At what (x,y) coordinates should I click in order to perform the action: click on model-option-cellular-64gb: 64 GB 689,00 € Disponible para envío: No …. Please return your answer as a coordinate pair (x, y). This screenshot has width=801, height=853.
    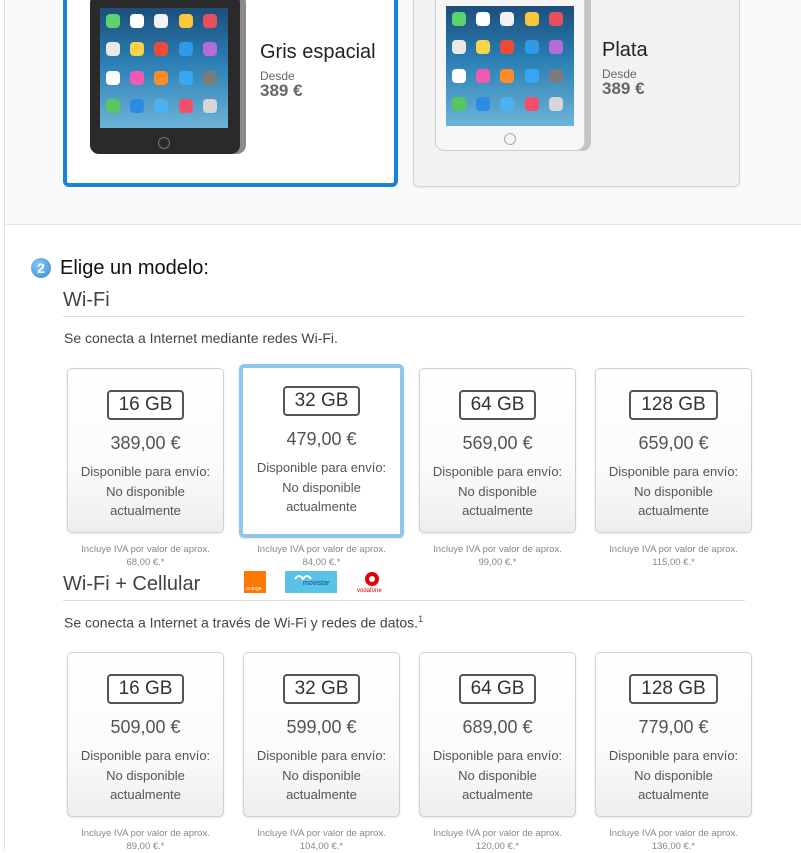
    Looking at the image, I should click on (497, 734).